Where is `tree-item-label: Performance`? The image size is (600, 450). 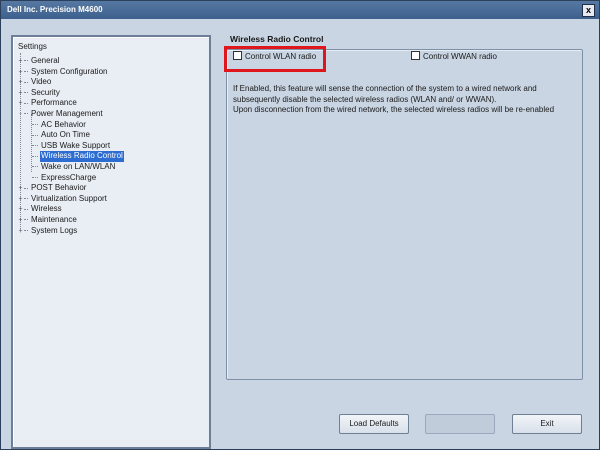 tree-item-label: Performance is located at coordinates (54, 103).